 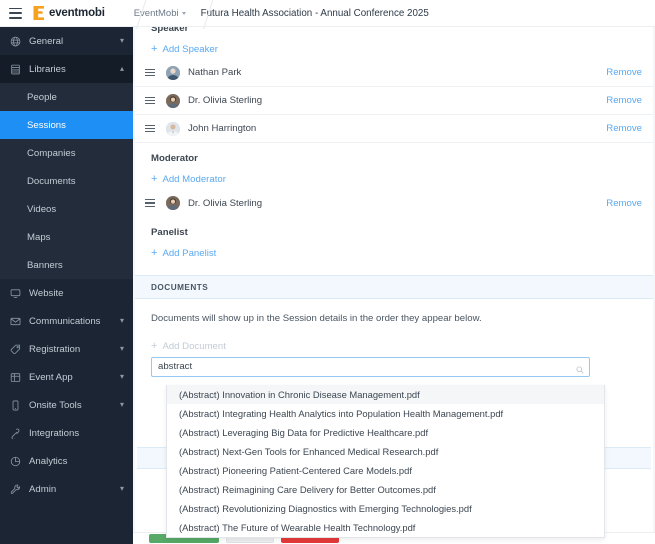 What do you see at coordinates (15, 293) in the screenshot?
I see `monitor-icon` at bounding box center [15, 293].